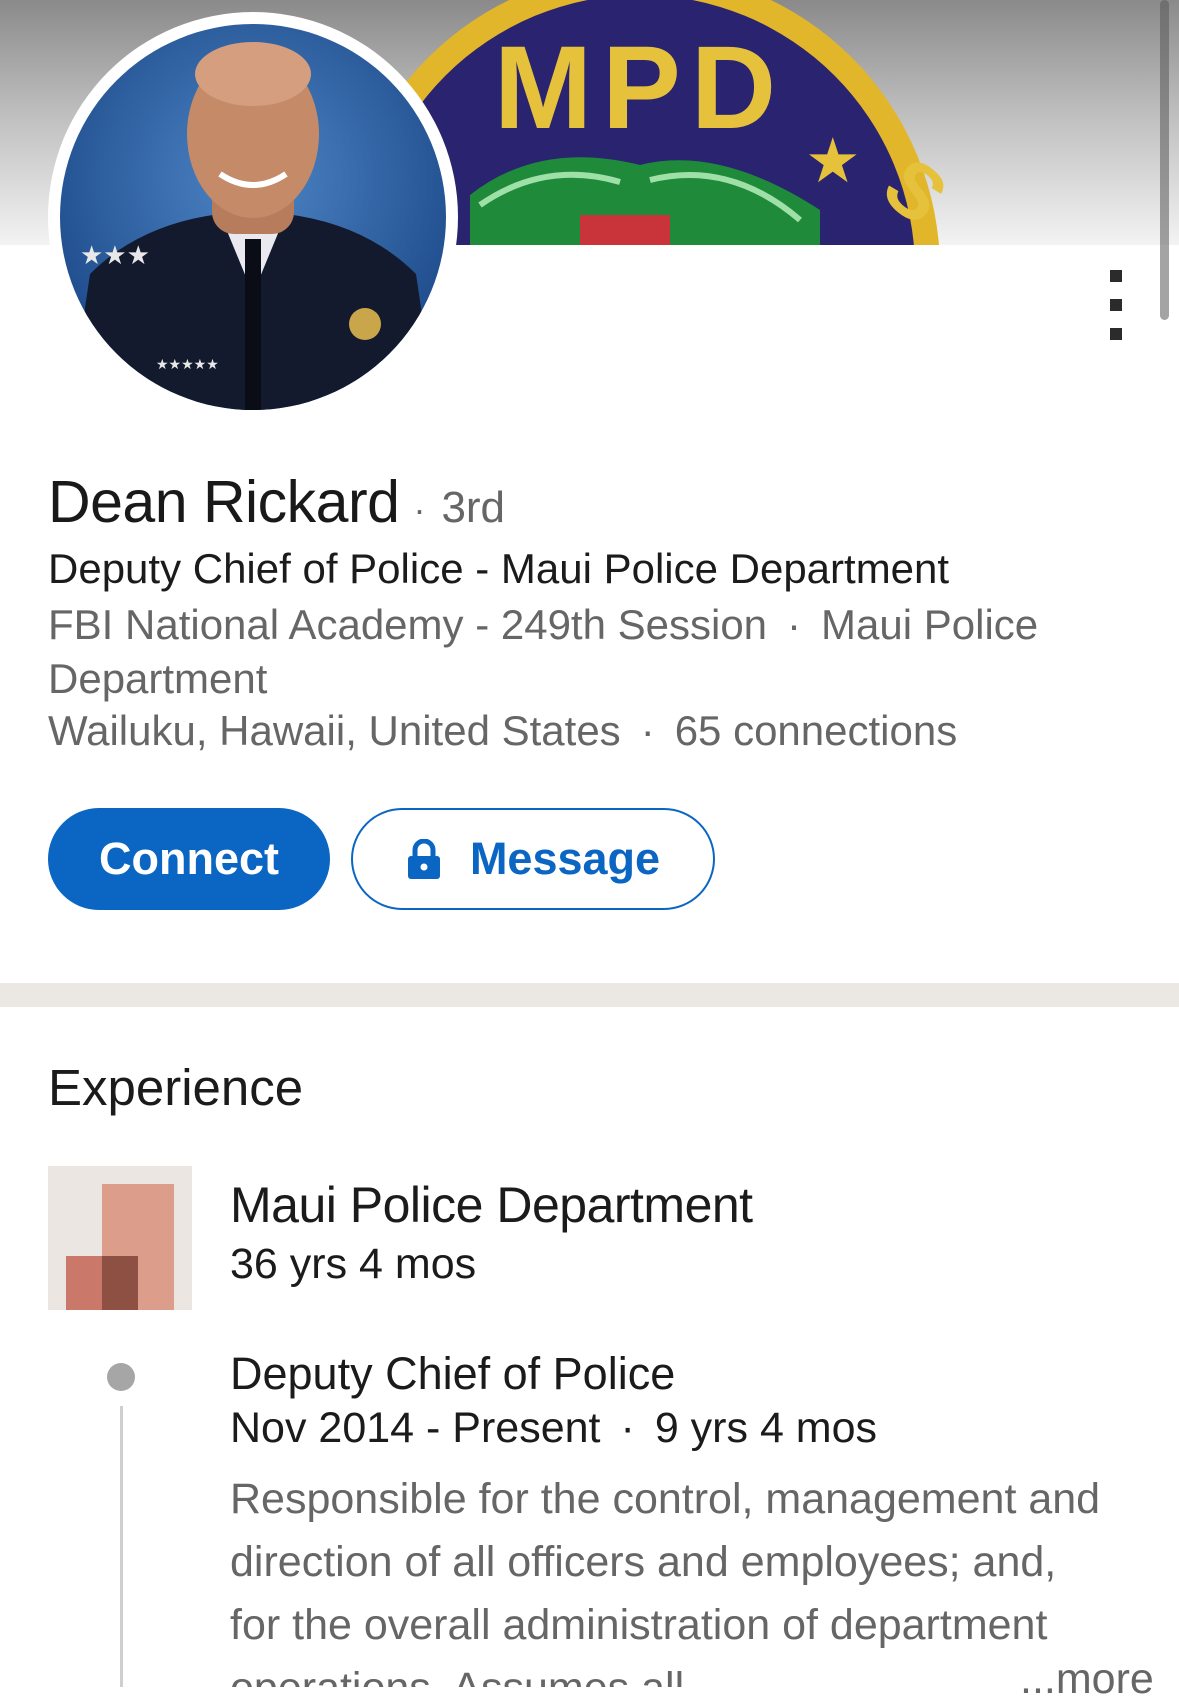  I want to click on more-options-icon, so click(1116, 305).